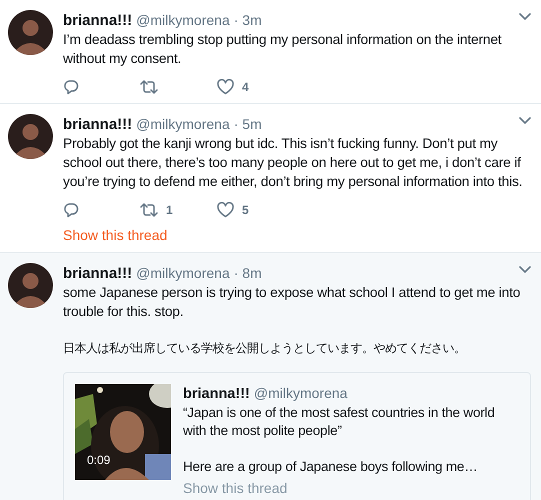 The image size is (541, 500). What do you see at coordinates (248, 273) in the screenshot?
I see `timestamp: · 8m` at bounding box center [248, 273].